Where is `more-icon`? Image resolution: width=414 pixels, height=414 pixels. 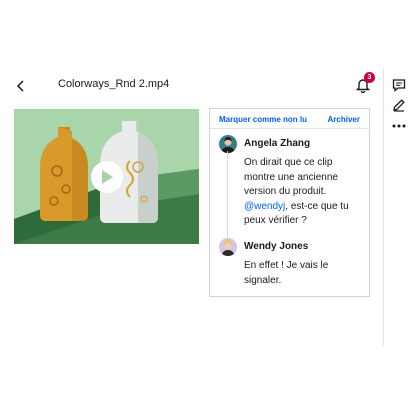
more-icon is located at coordinates (399, 126).